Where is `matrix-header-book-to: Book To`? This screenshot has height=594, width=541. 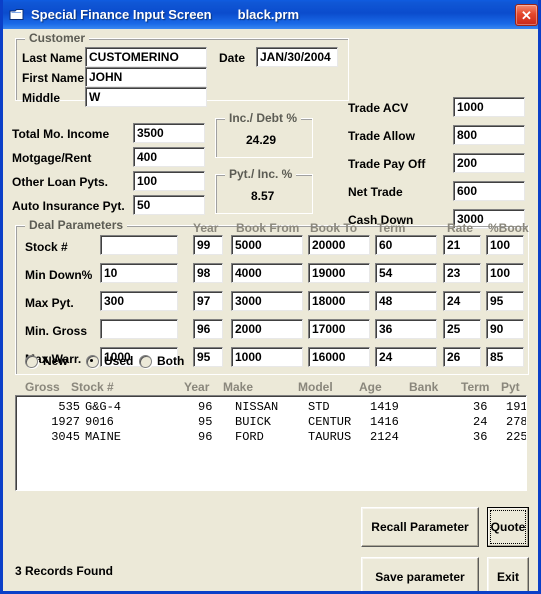
matrix-header-book-to: Book To is located at coordinates (334, 228).